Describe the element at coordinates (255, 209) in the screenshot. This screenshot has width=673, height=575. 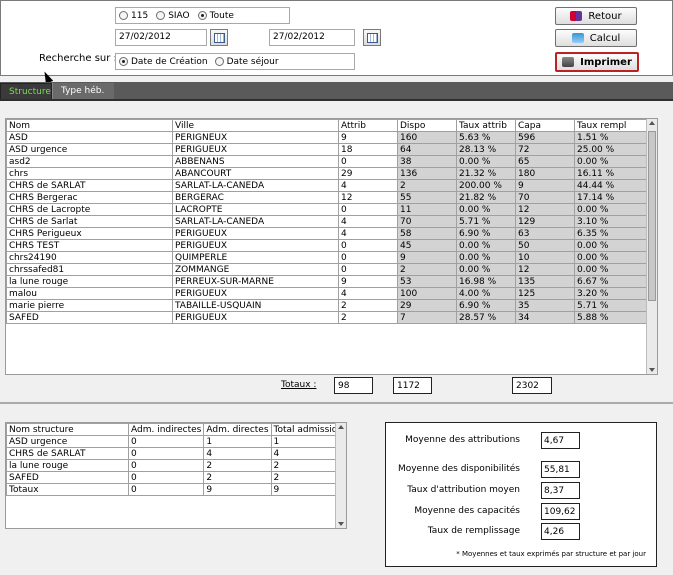
I see `table-cell: LACROPTE` at that location.